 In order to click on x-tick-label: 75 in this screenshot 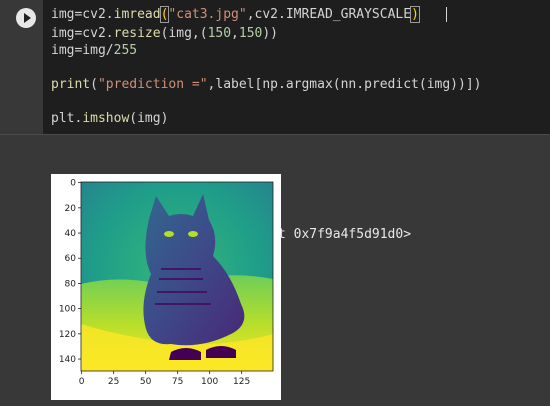, I will do `click(177, 382)`.